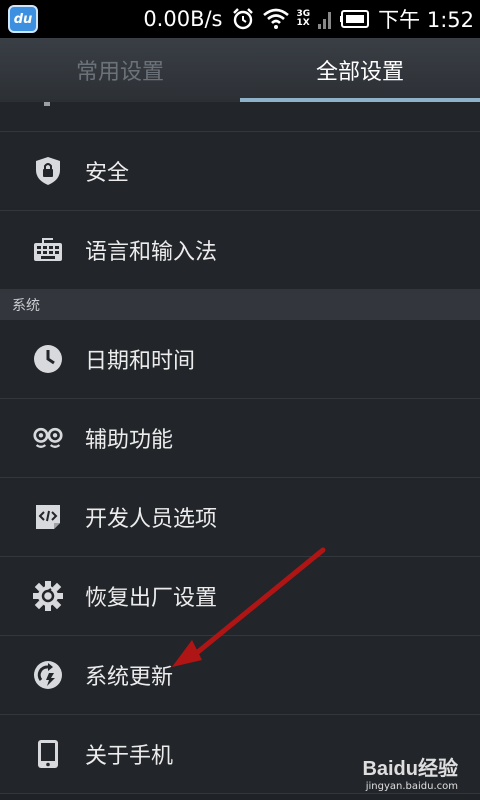 The width and height of the screenshot is (480, 800). Describe the element at coordinates (240, 517) in the screenshot. I see `settings-item-developer: 开发人员选项` at that location.